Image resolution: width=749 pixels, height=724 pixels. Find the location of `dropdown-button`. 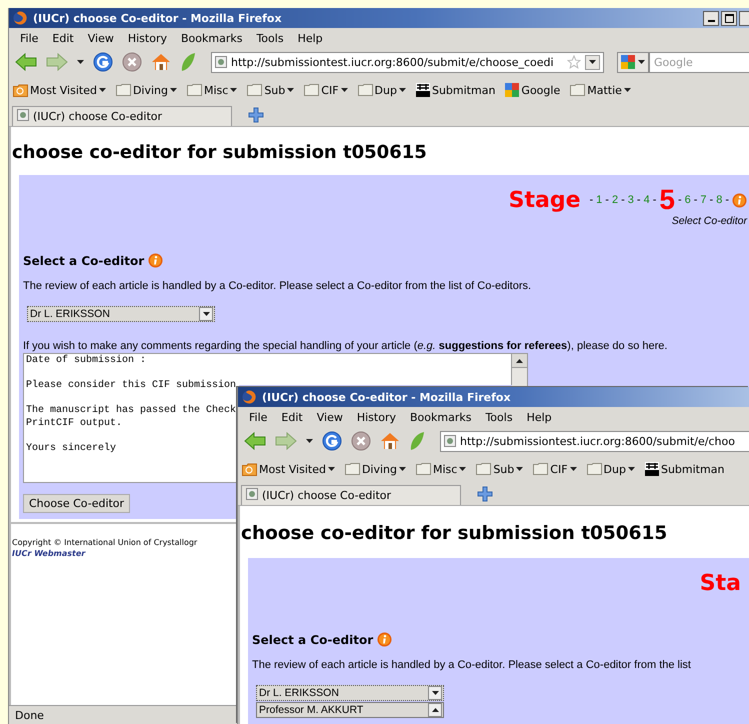

dropdown-button is located at coordinates (592, 62).